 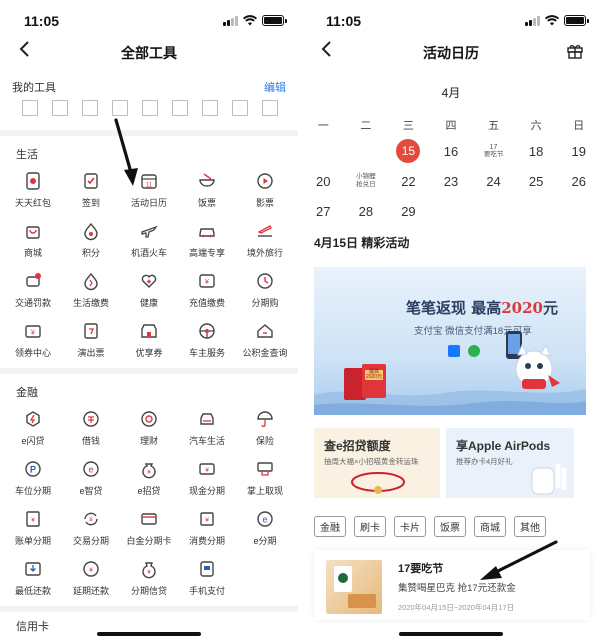 I want to click on tool-tiantian-hongbao: 天天红包, so click(x=33, y=191).